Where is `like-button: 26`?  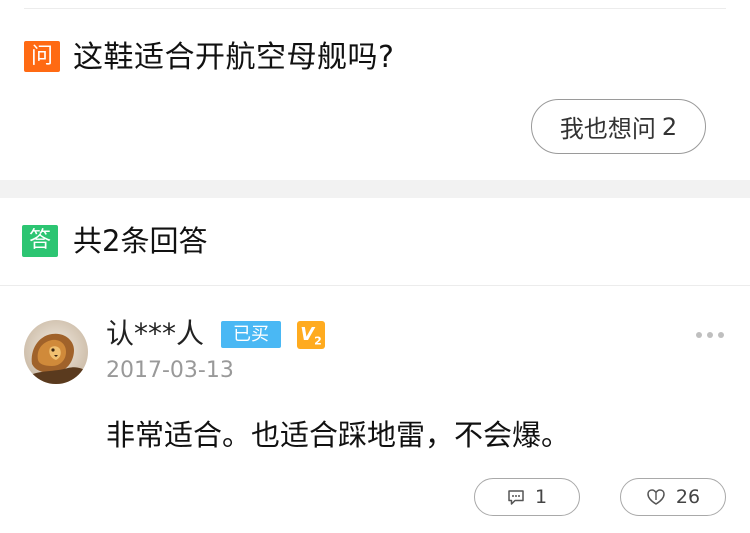 like-button: 26 is located at coordinates (673, 497).